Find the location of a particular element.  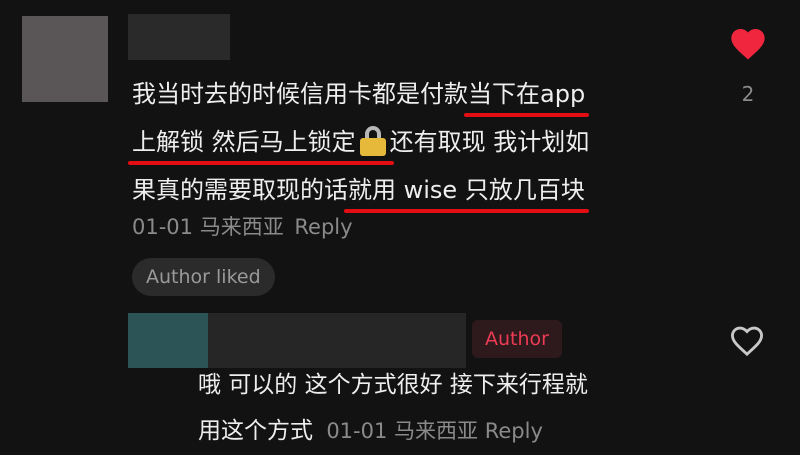

comment-line-2: 上解锁 然后马上锁定 还有取现 我计划如 is located at coordinates (410, 142).